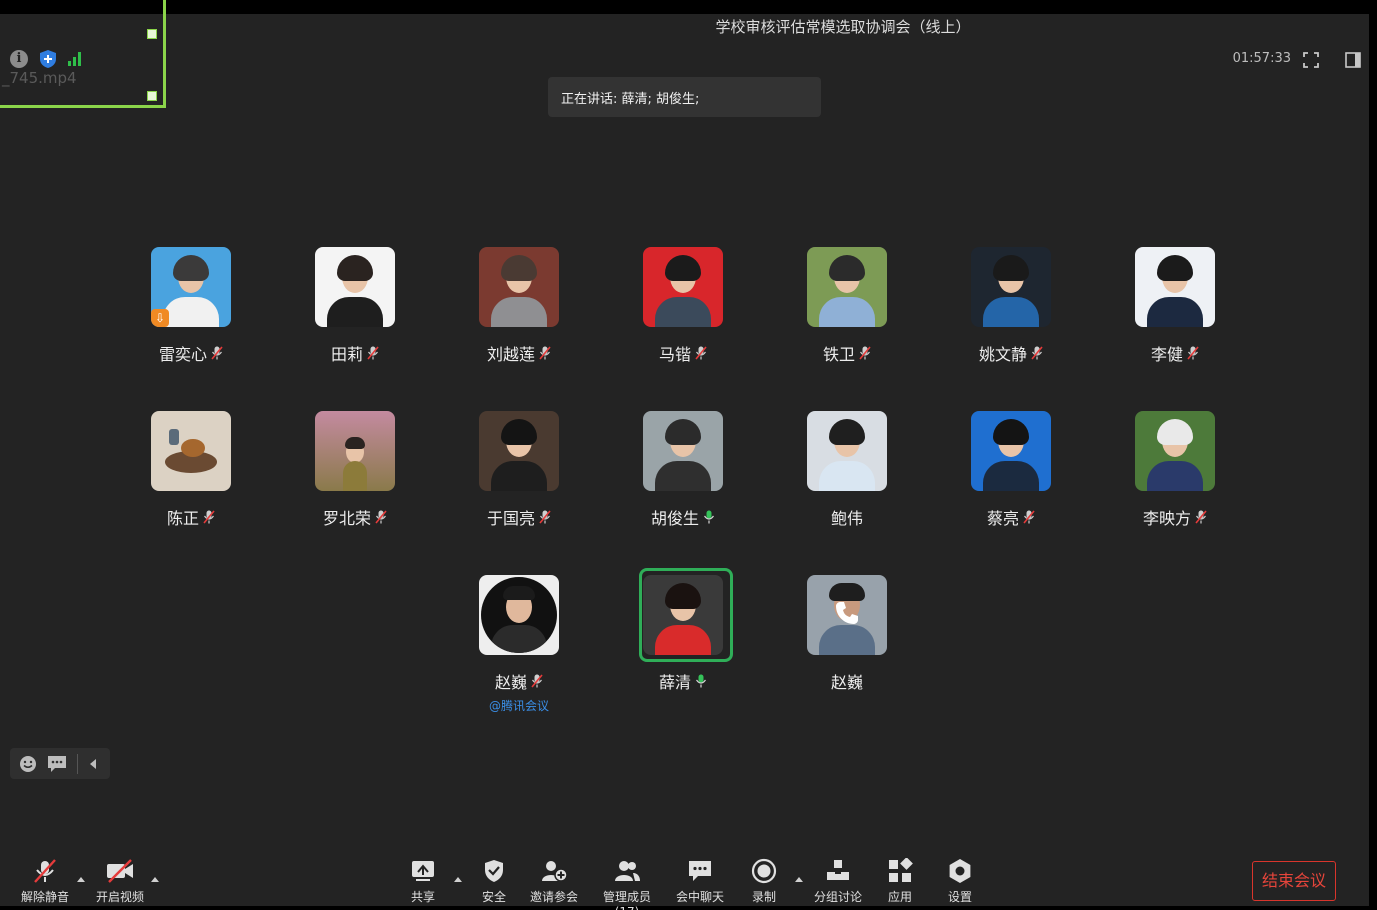 This screenshot has width=1377, height=910. Describe the element at coordinates (838, 870) in the screenshot. I see `breakout-rooms-icon` at that location.